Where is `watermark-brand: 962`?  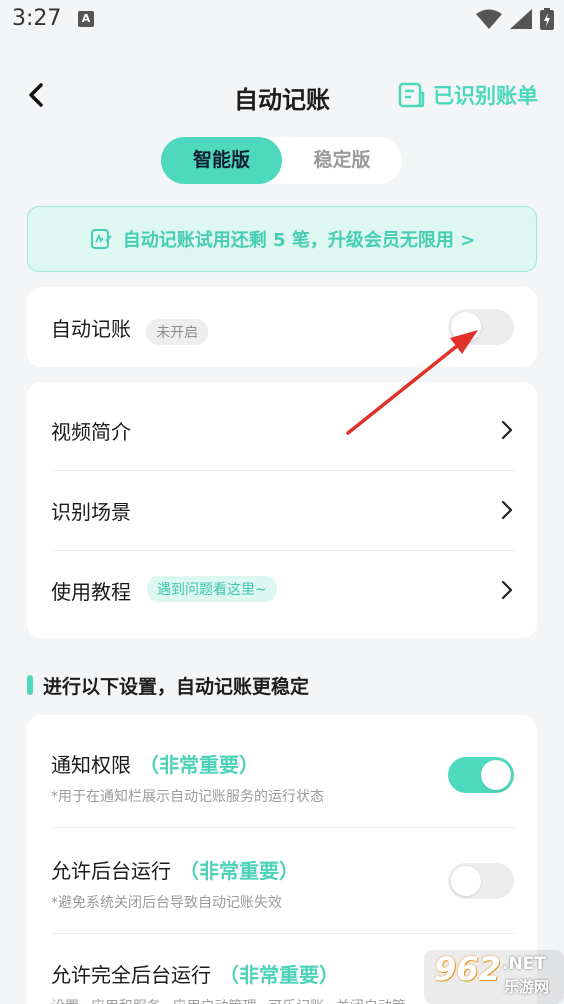 watermark-brand: 962 is located at coordinates (467, 969).